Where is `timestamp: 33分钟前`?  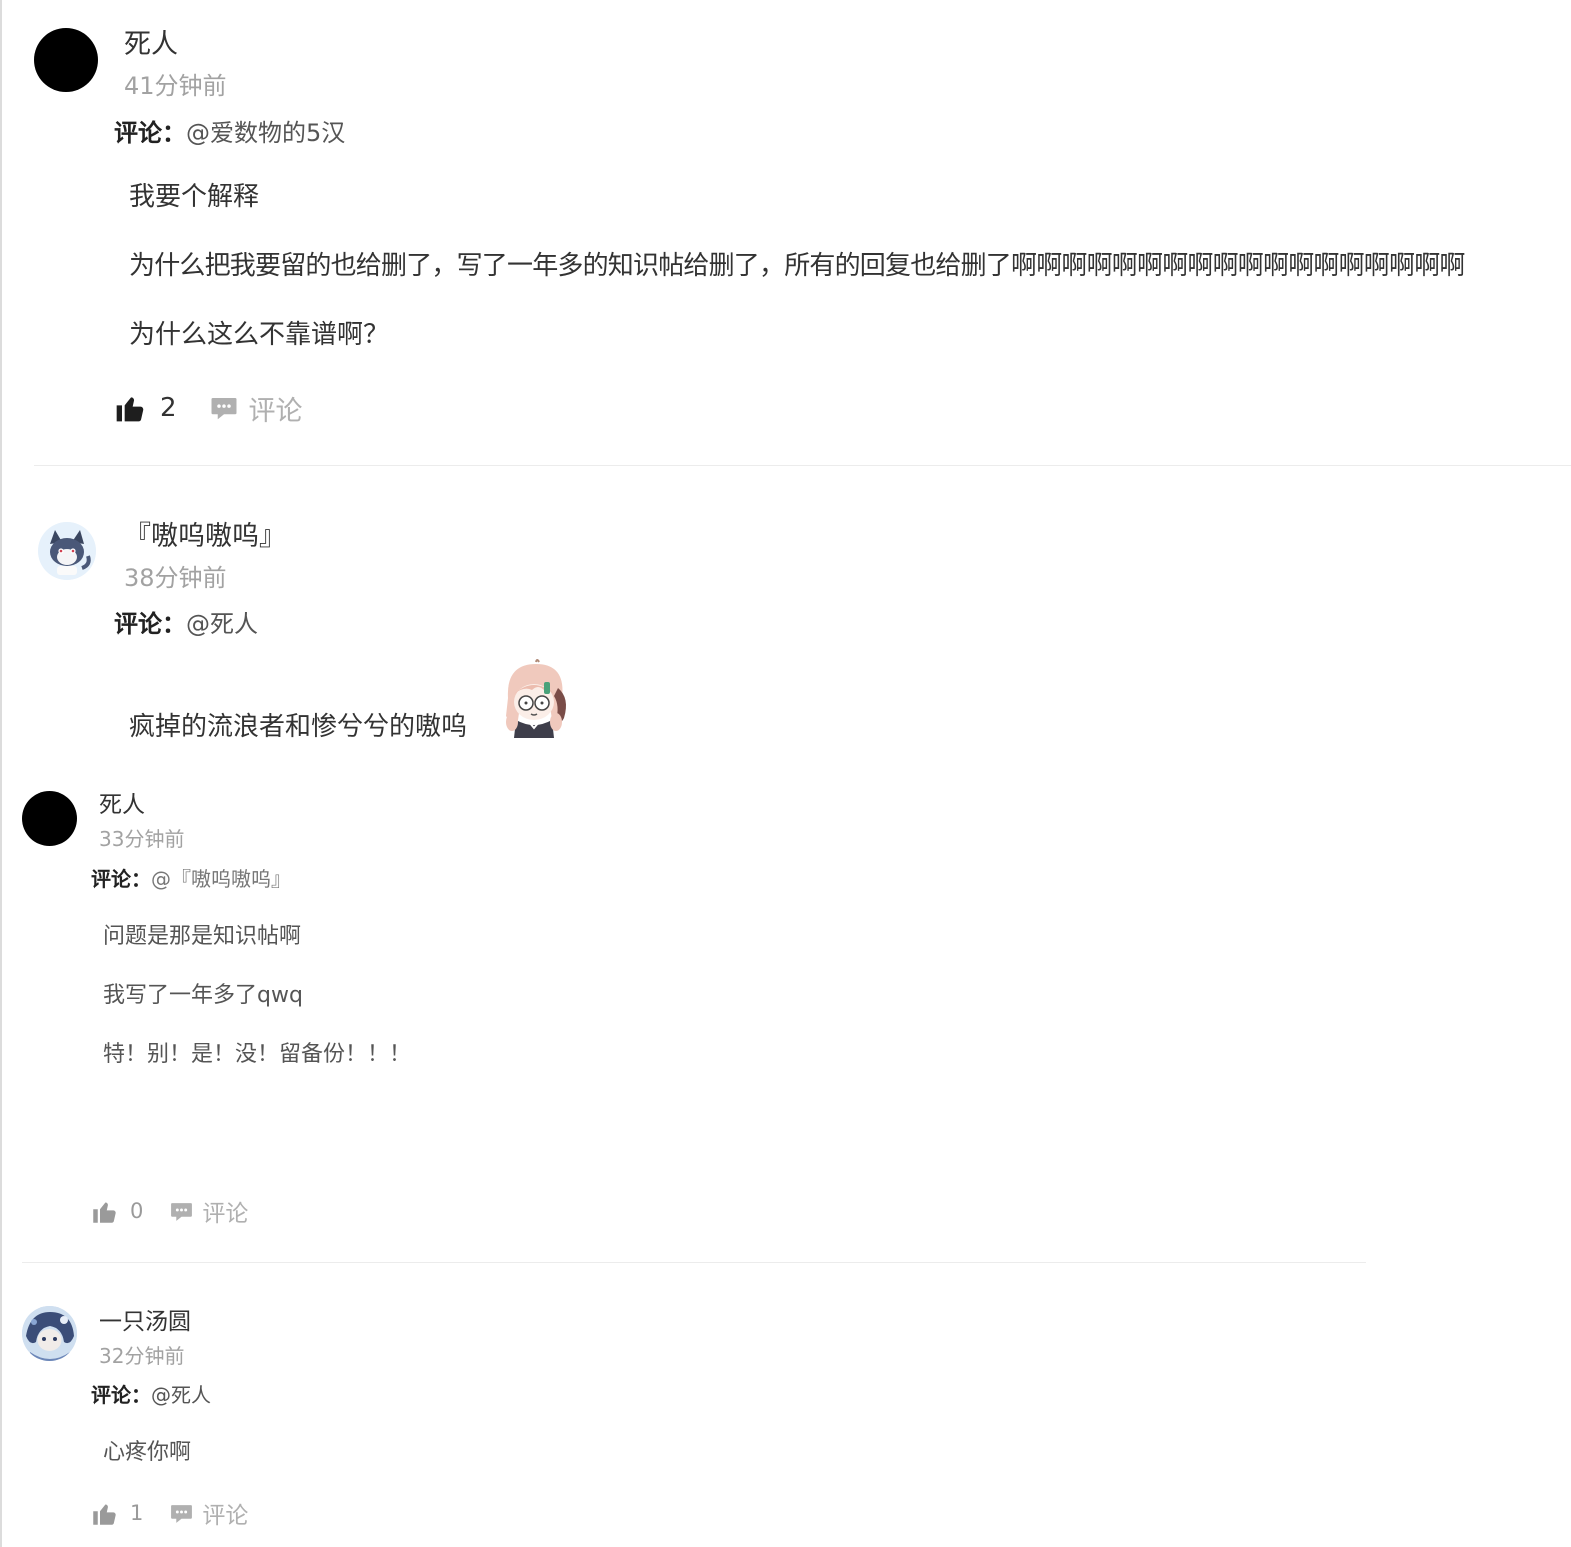
timestamp: 33分钟前 is located at coordinates (142, 839).